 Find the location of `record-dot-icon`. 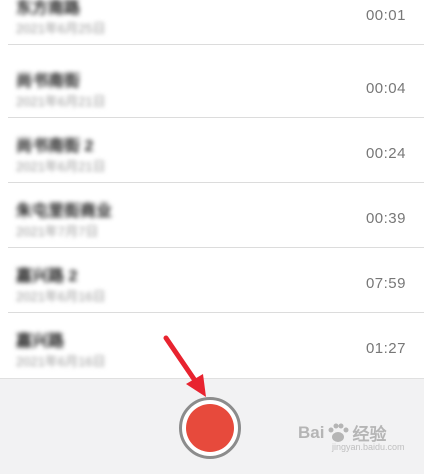

record-dot-icon is located at coordinates (210, 428).